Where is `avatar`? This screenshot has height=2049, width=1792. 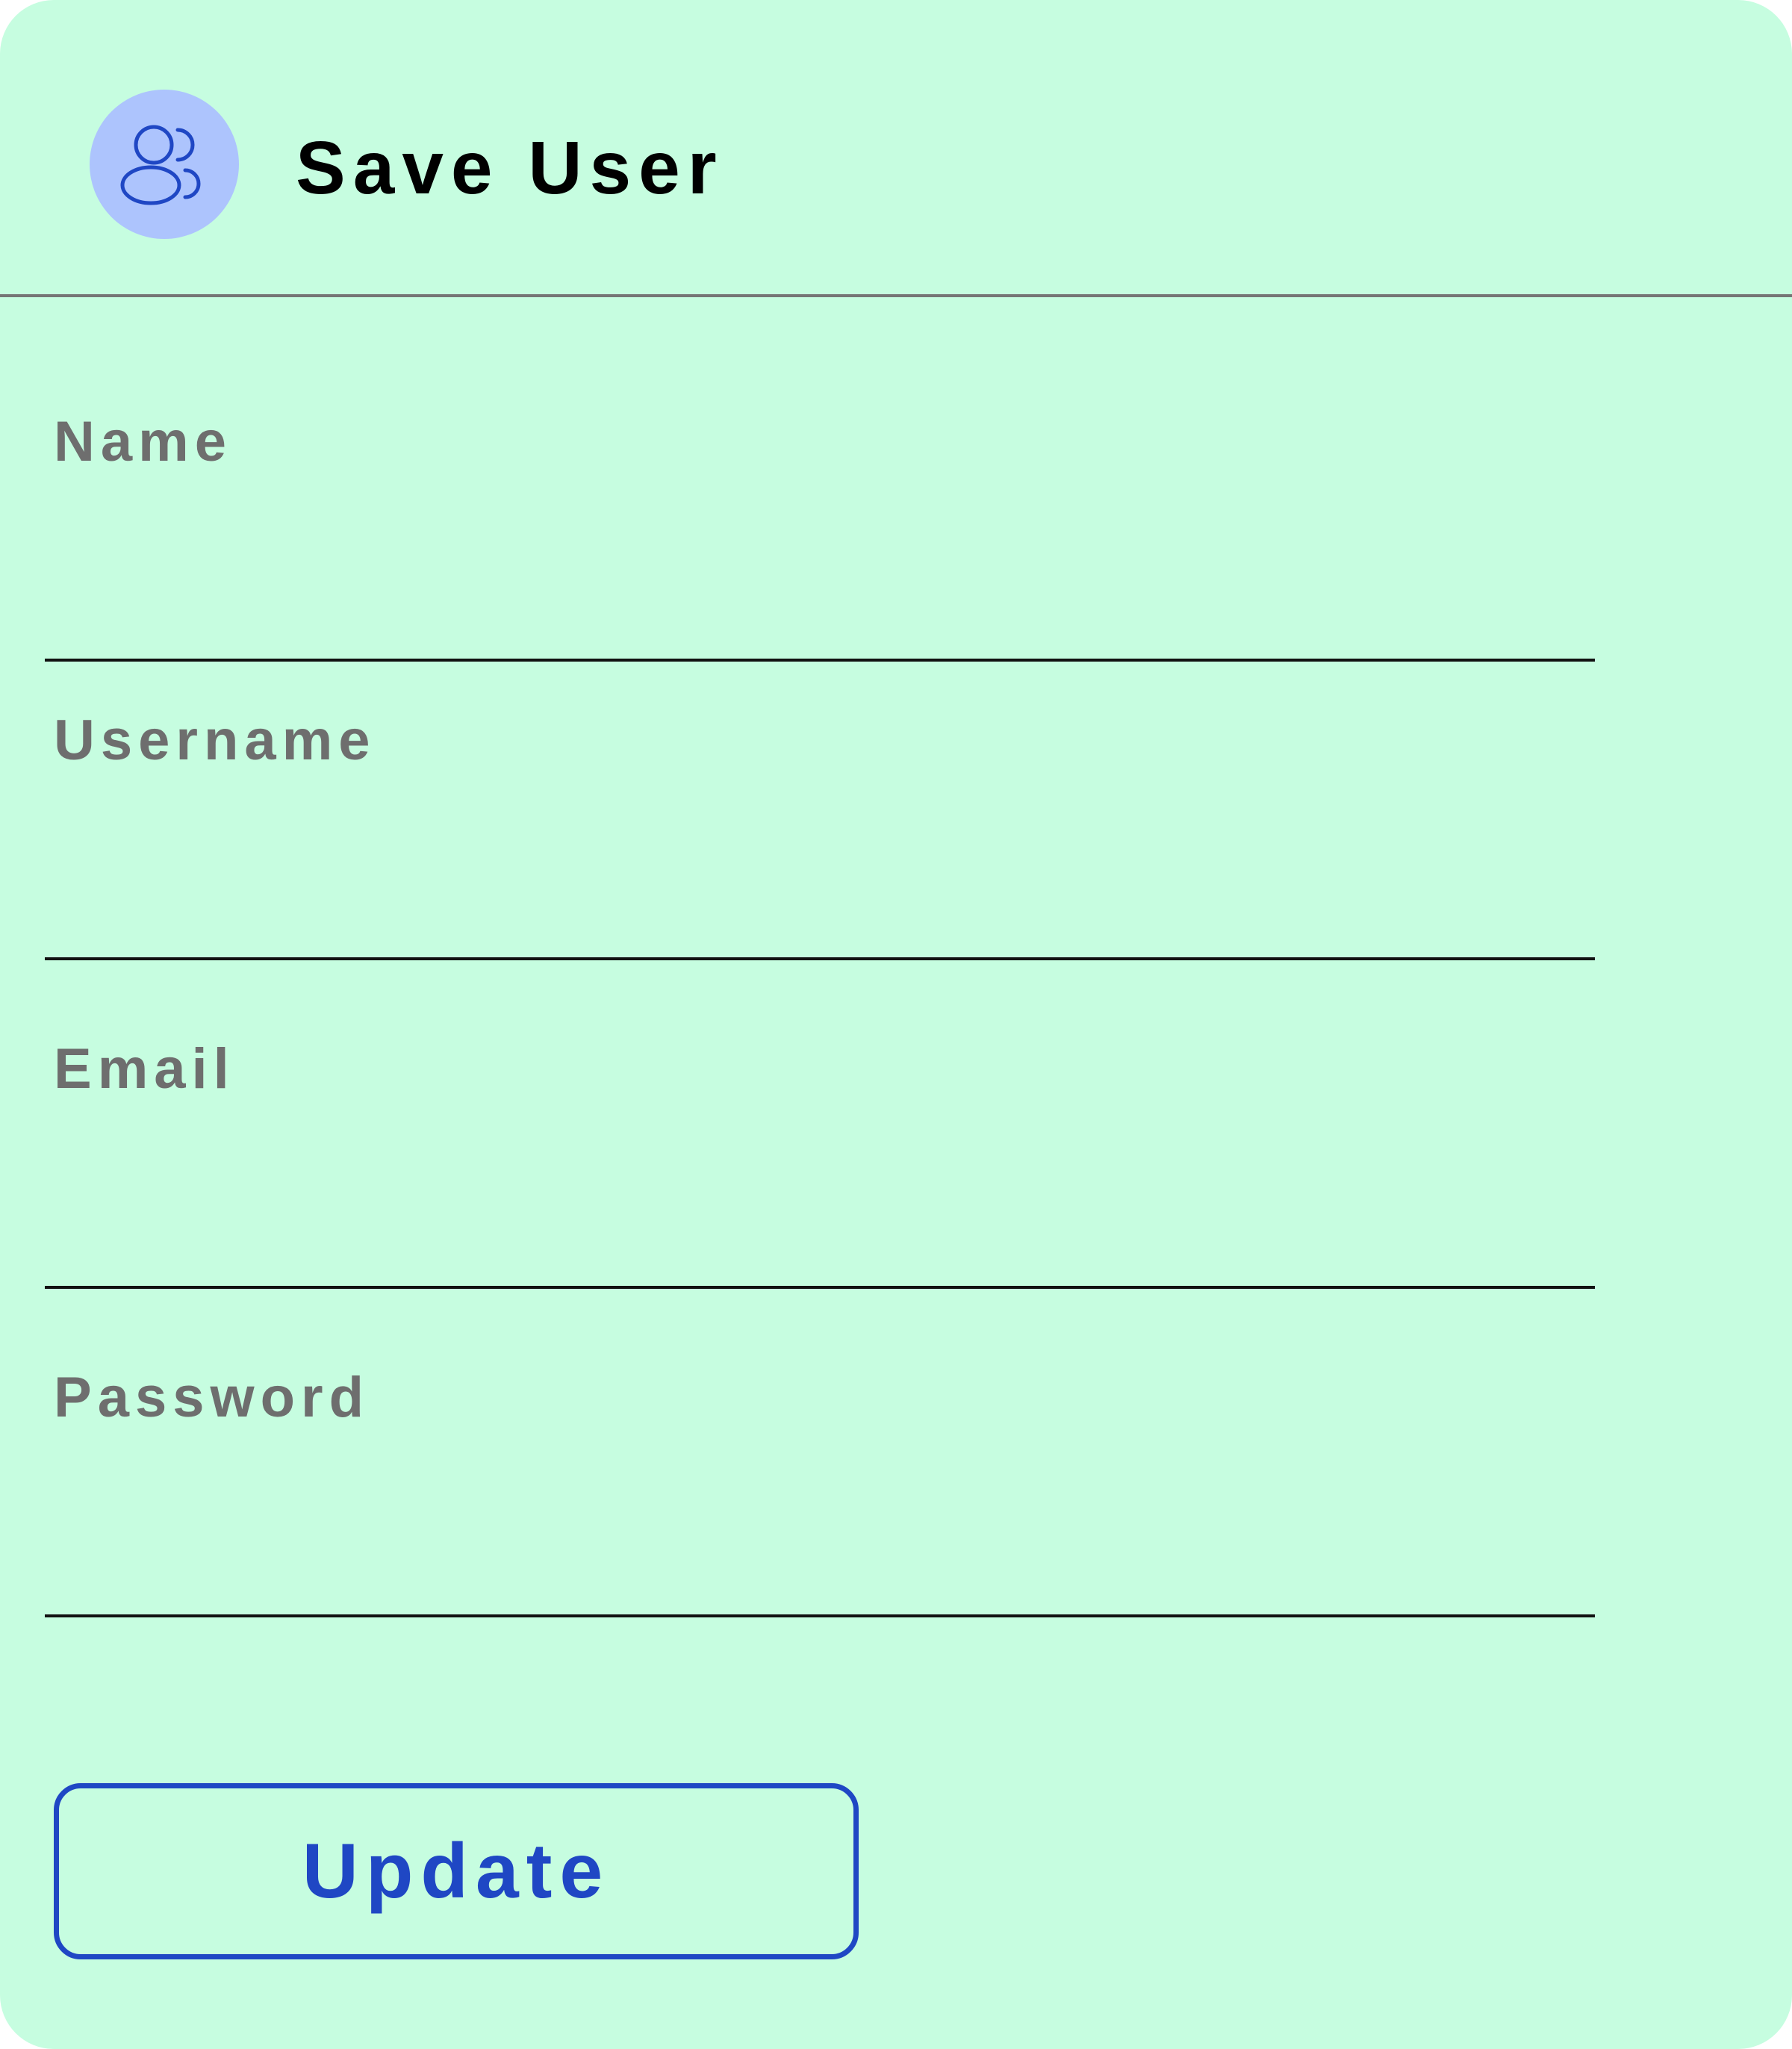
avatar is located at coordinates (164, 164).